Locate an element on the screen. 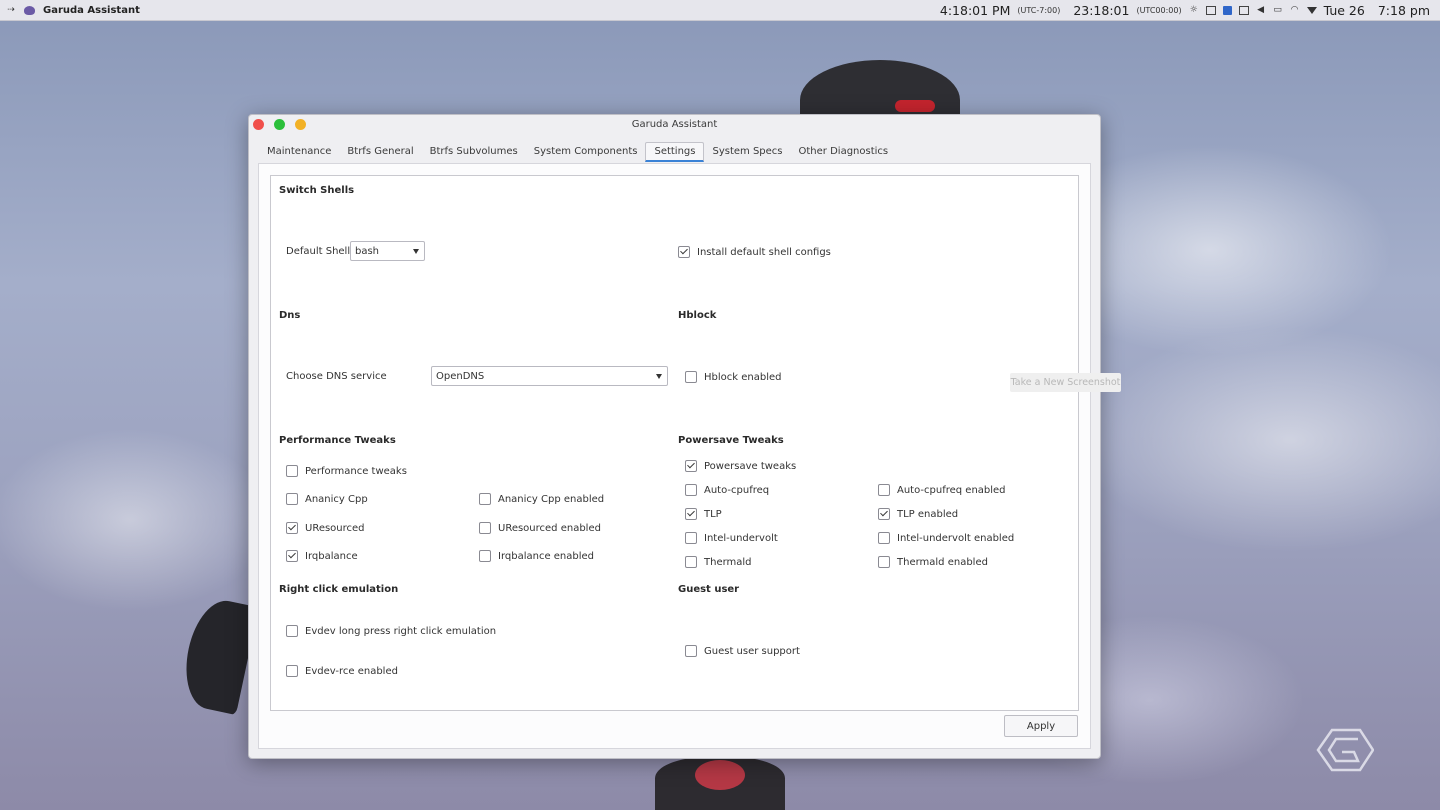 This screenshot has width=1440, height=810. dns-service-select: OpenDNS is located at coordinates (549, 376).